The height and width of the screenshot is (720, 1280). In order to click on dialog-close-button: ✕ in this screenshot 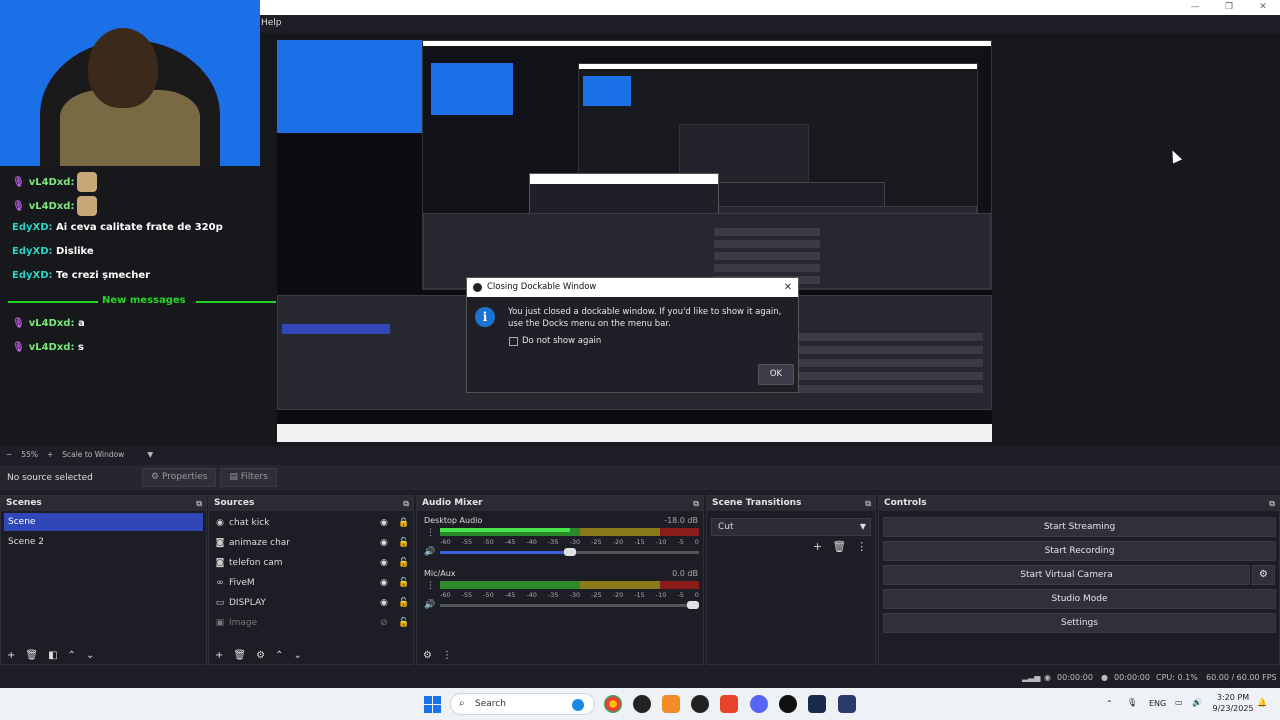, I will do `click(788, 287)`.